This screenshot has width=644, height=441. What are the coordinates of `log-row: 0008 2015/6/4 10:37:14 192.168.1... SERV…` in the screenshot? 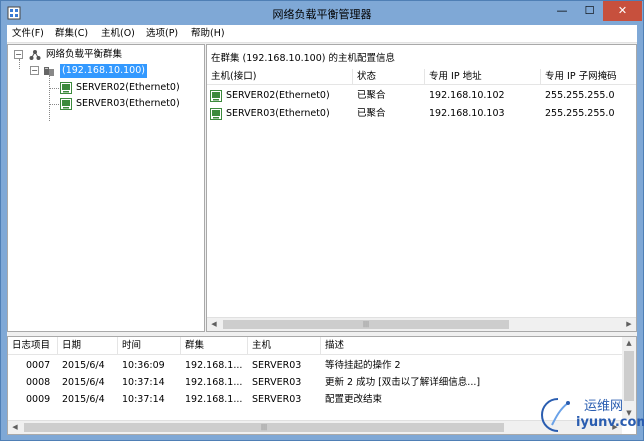 It's located at (315, 383).